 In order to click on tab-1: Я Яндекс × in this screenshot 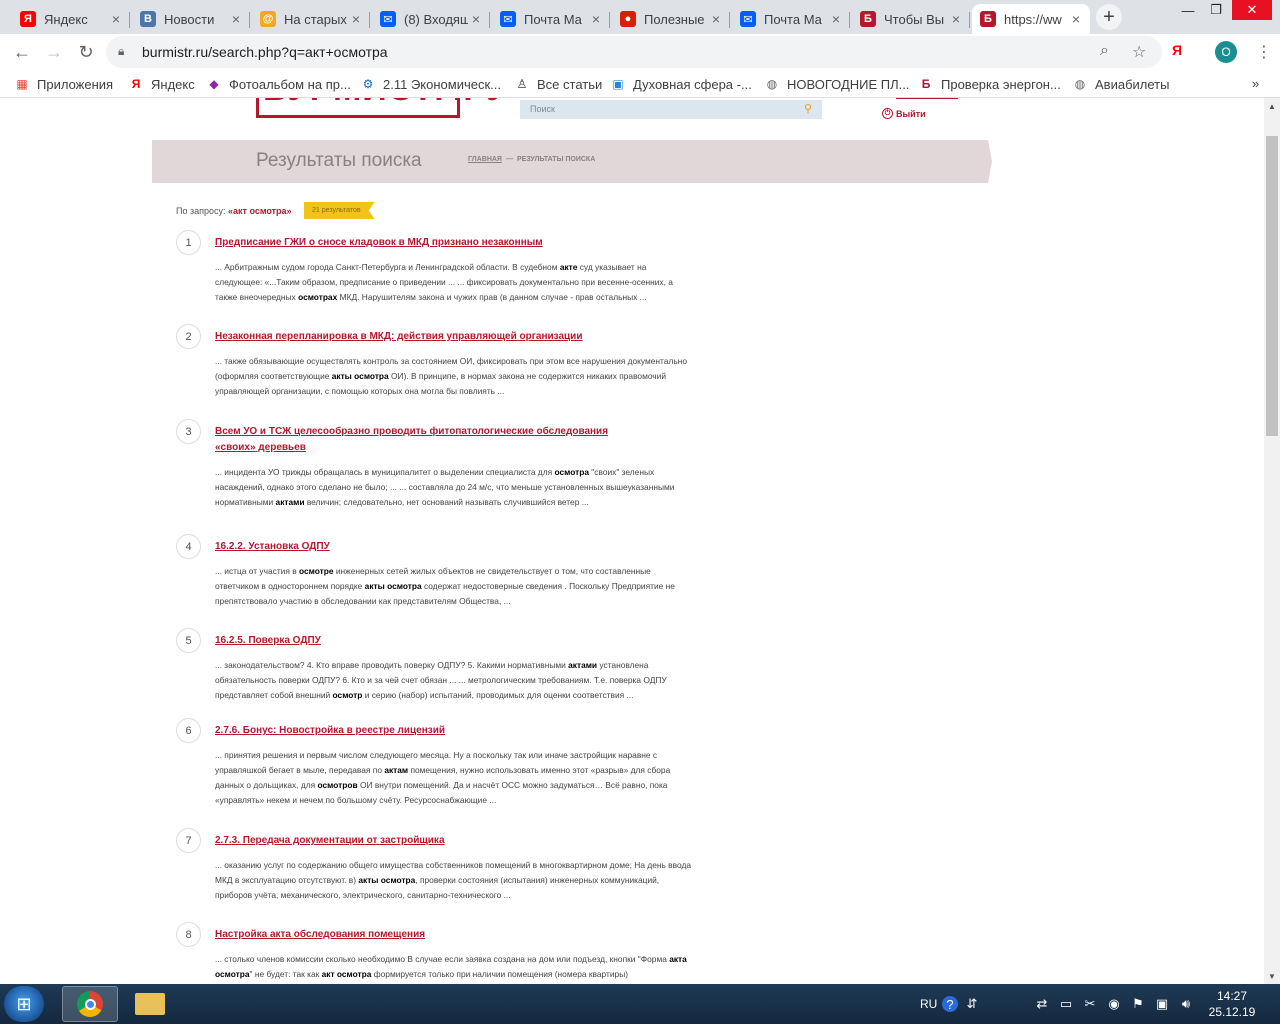, I will do `click(71, 19)`.